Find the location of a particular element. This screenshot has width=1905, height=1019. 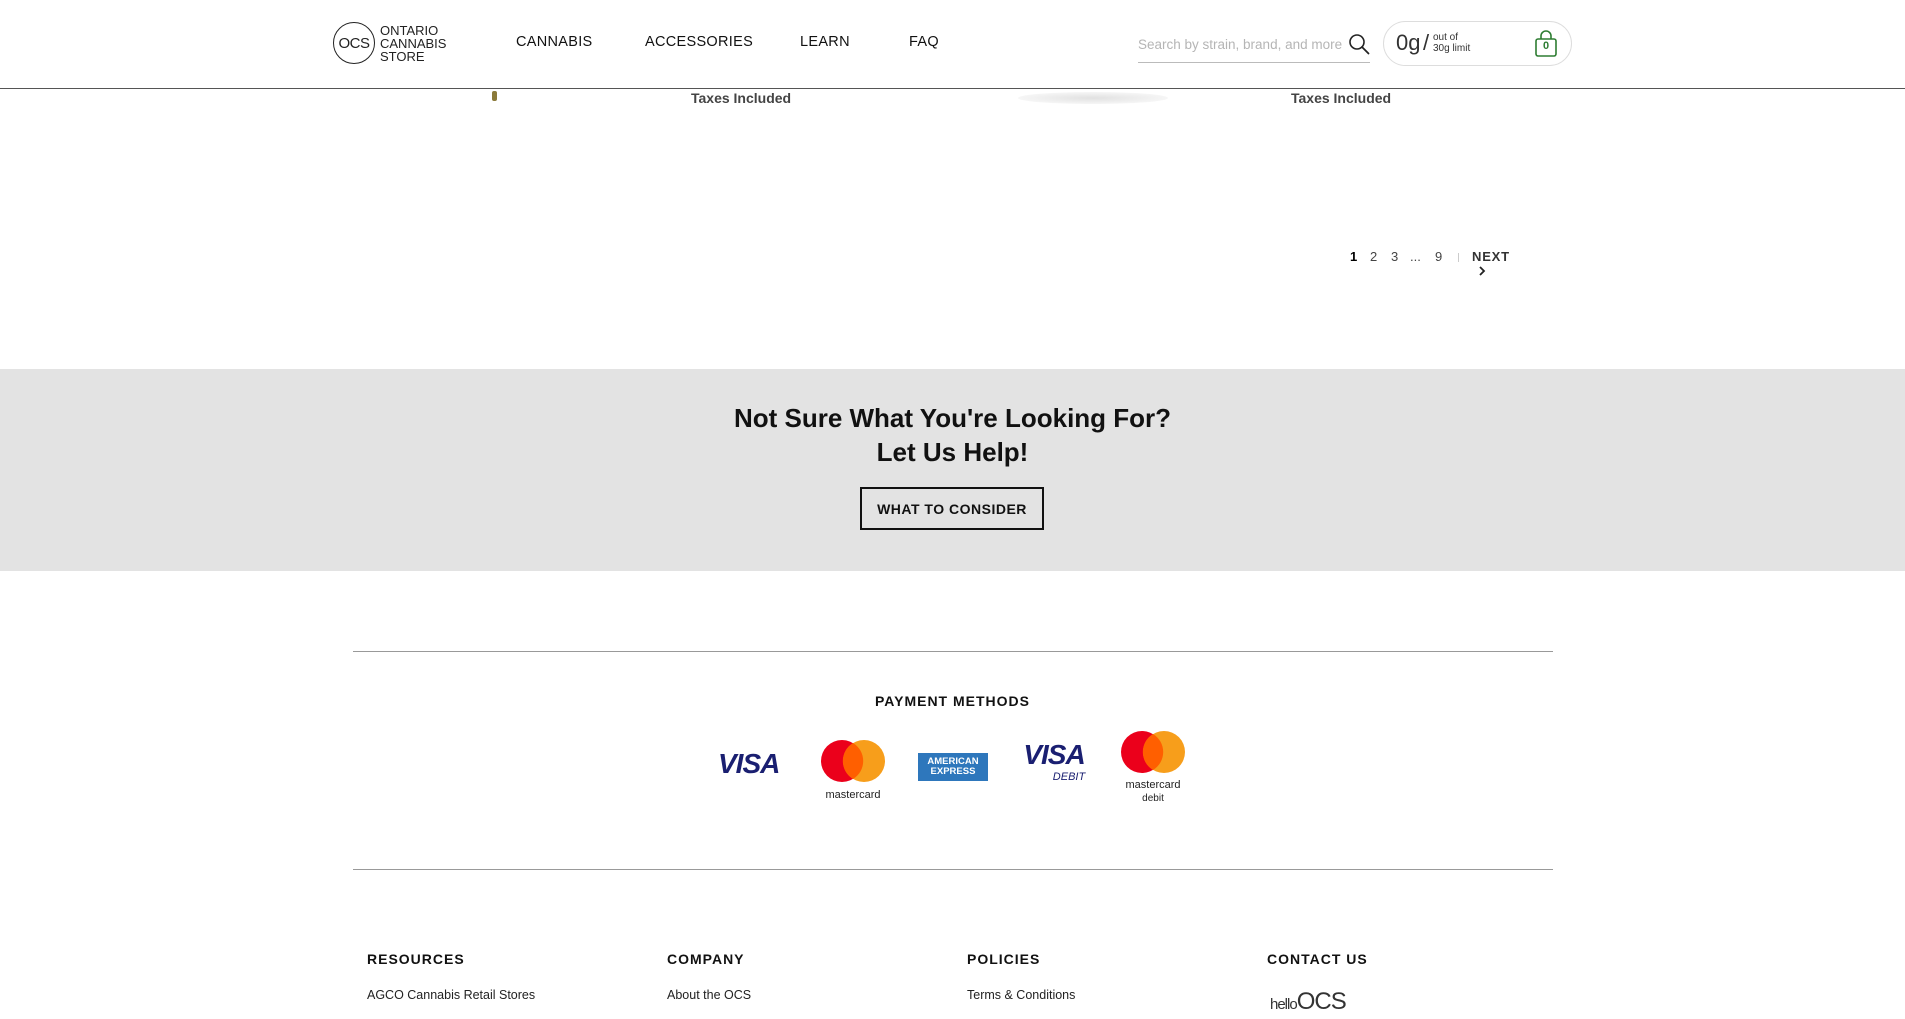

visa-debit-subtext: DEBIT is located at coordinates (1069, 777).